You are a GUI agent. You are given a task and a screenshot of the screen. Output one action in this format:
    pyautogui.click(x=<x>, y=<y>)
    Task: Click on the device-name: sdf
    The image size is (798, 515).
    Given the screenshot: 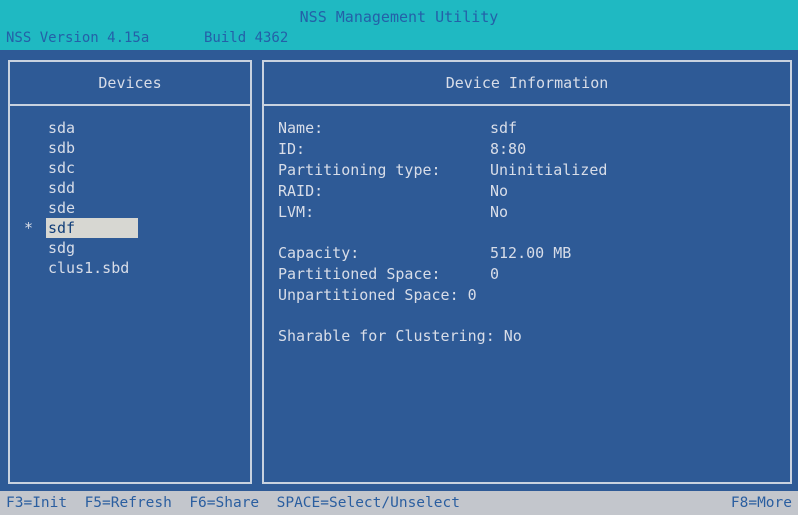 What is the action you would take?
    pyautogui.click(x=92, y=228)
    